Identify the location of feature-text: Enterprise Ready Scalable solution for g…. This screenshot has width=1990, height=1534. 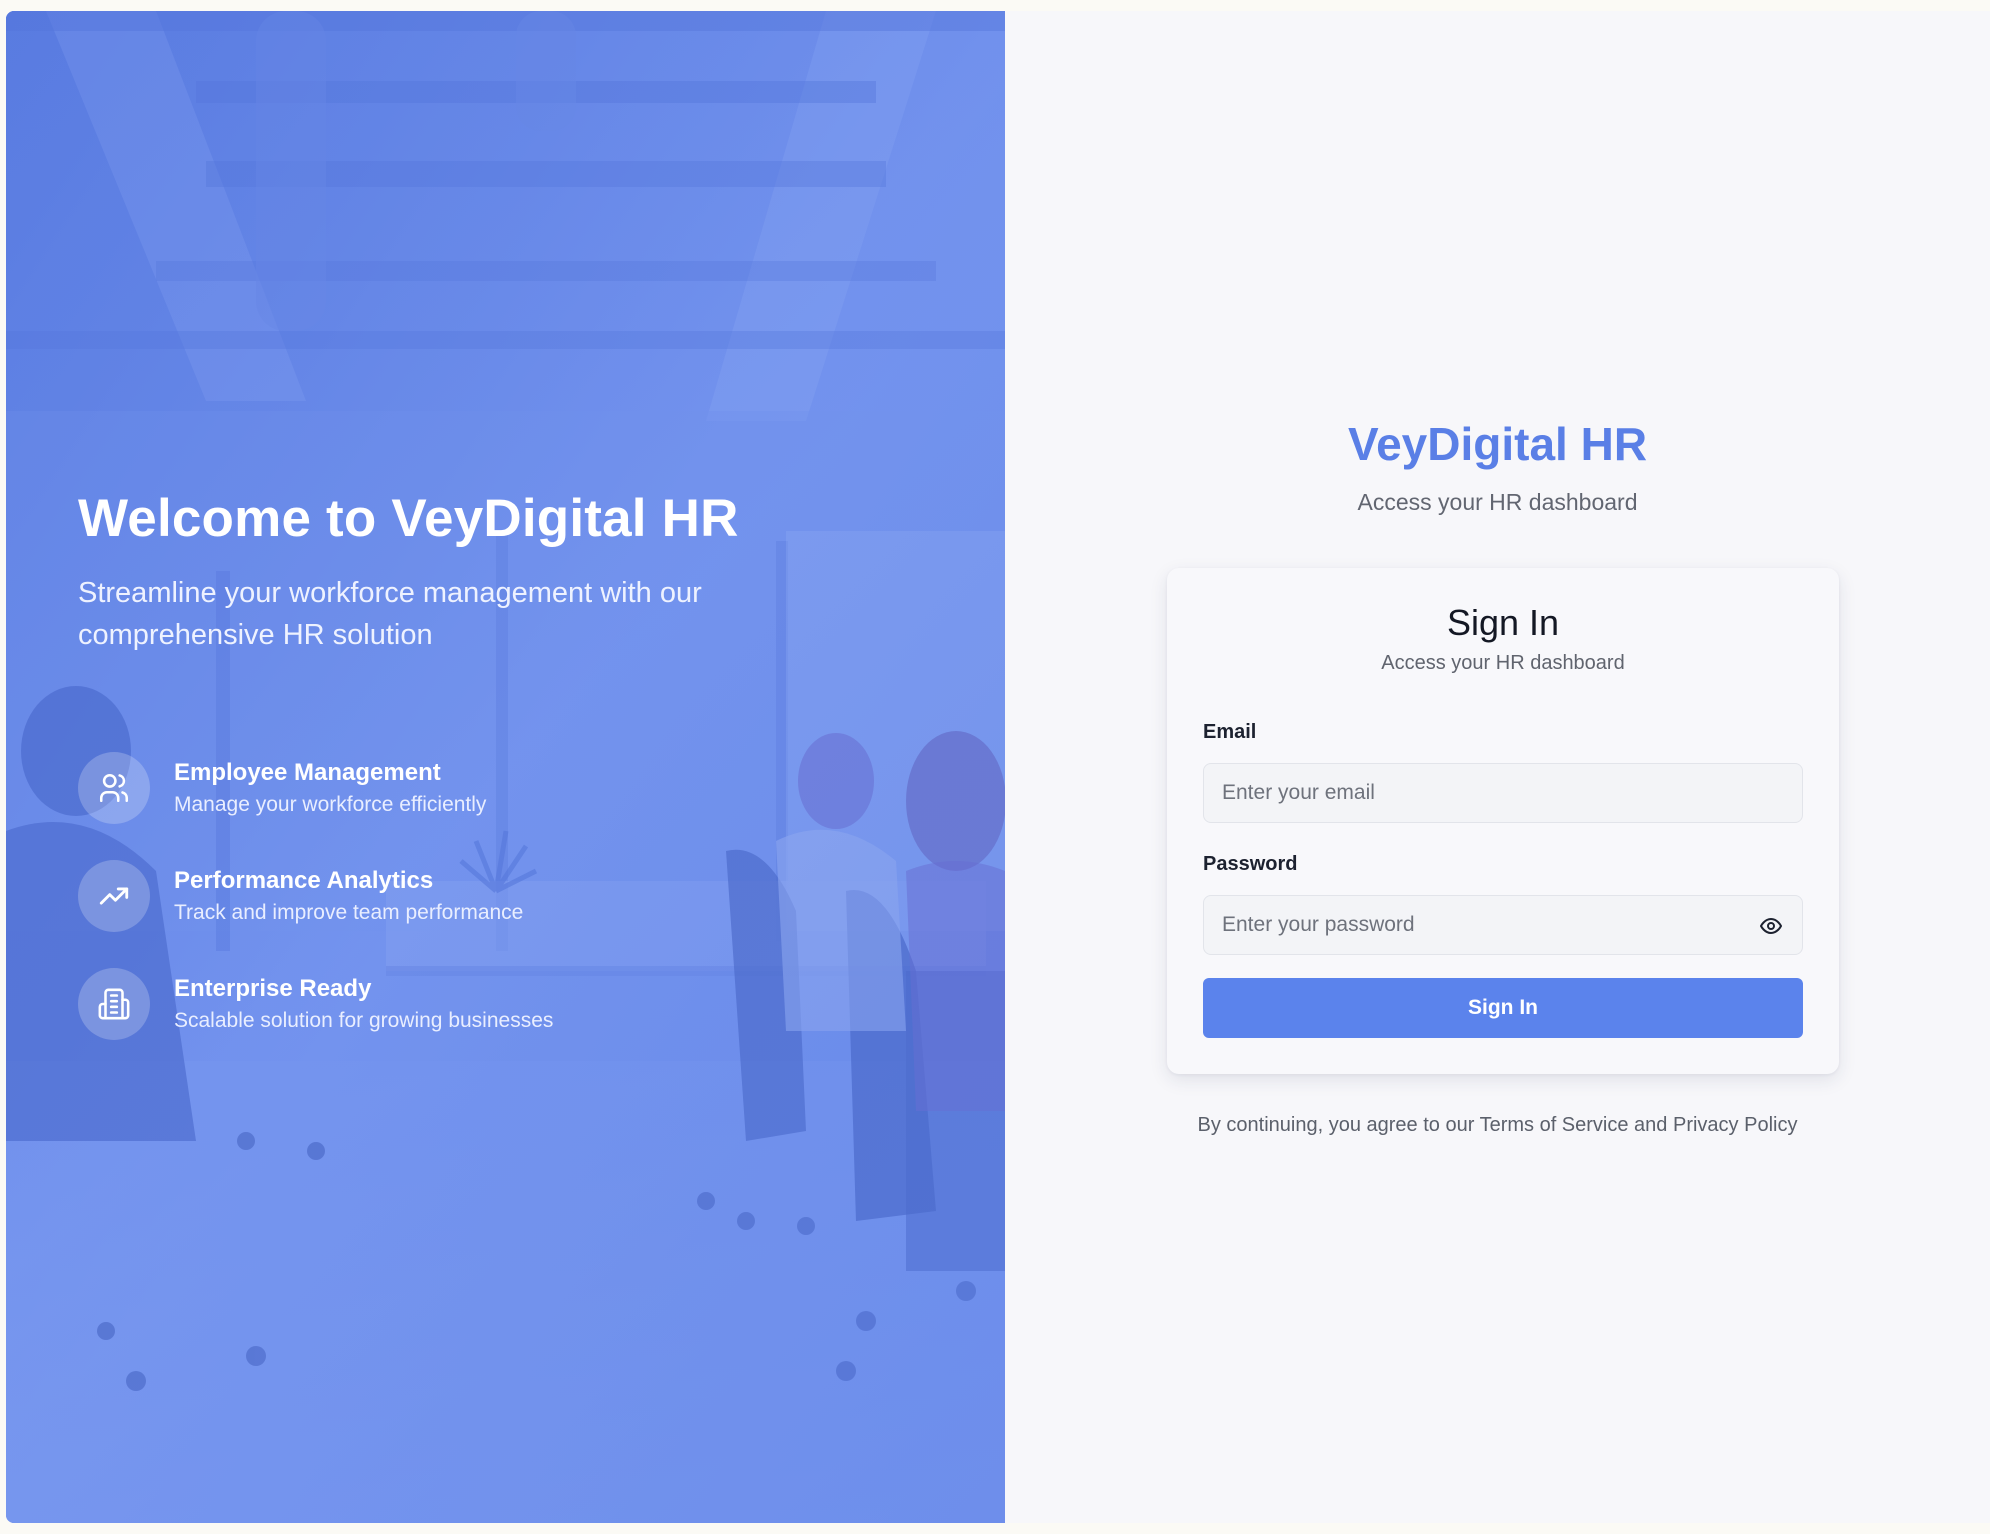
(363, 1005).